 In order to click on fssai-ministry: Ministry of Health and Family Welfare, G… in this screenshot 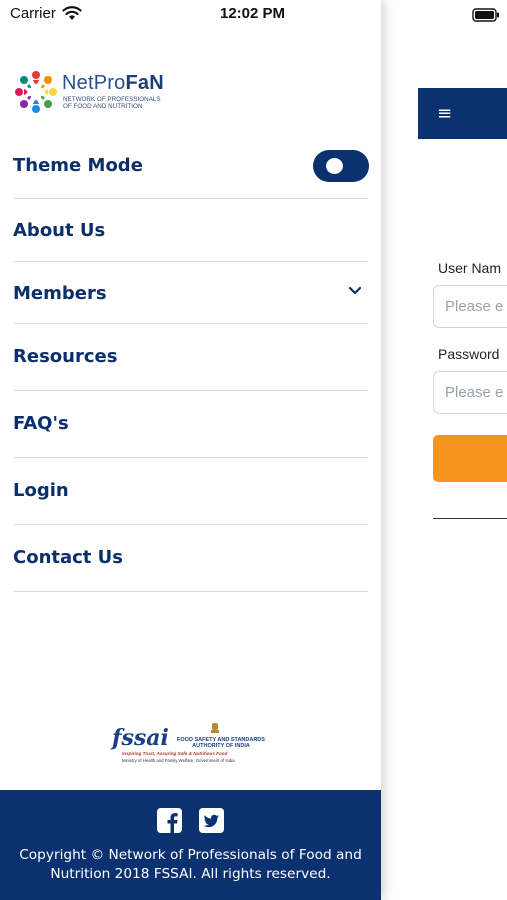, I will do `click(178, 760)`.